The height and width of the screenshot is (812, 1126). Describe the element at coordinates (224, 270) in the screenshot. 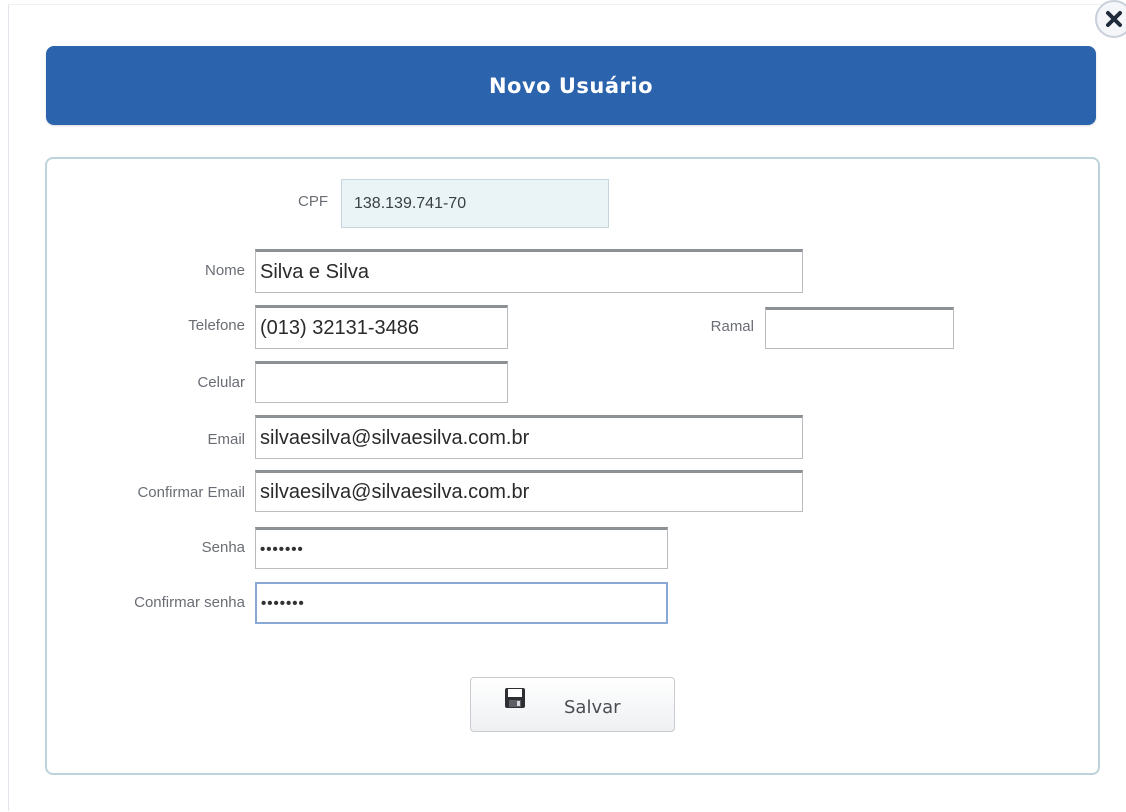

I see `nome-label: Nome` at that location.